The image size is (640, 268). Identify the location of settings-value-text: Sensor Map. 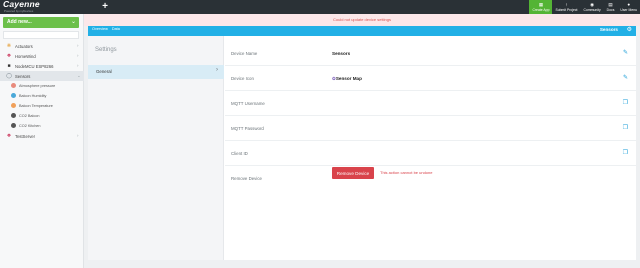
(348, 78).